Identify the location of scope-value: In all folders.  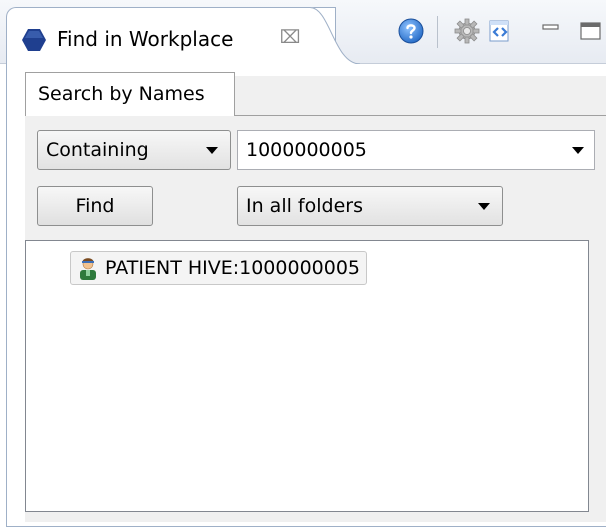
(304, 206).